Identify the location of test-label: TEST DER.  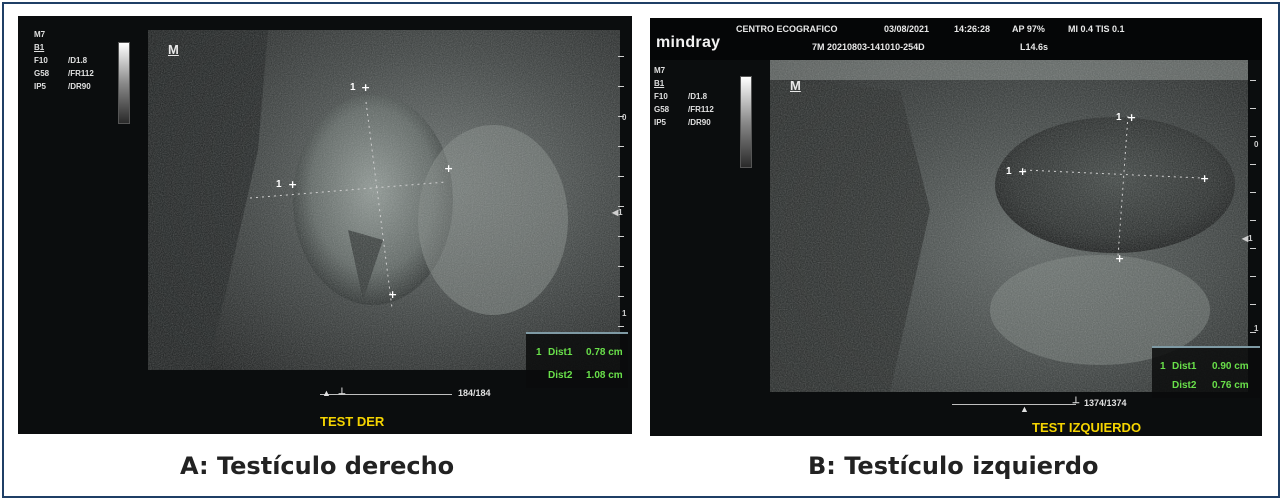
(352, 421).